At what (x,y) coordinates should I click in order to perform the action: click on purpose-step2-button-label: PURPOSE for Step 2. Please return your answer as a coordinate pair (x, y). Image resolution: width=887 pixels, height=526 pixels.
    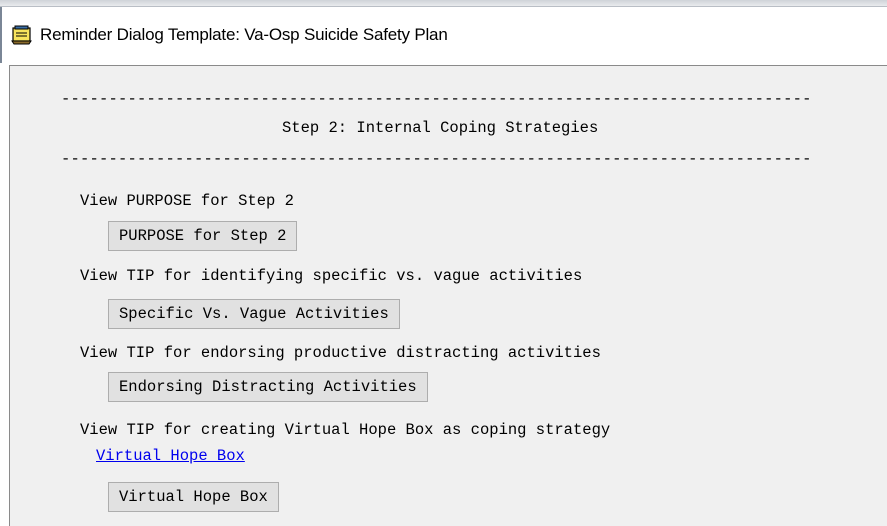
    Looking at the image, I should click on (203, 236).